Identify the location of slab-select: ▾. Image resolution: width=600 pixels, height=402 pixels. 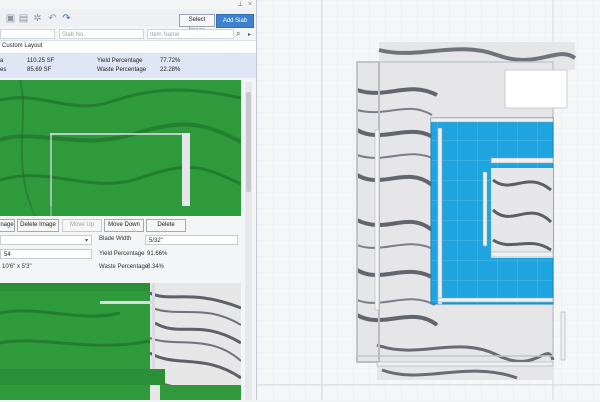
(46, 240).